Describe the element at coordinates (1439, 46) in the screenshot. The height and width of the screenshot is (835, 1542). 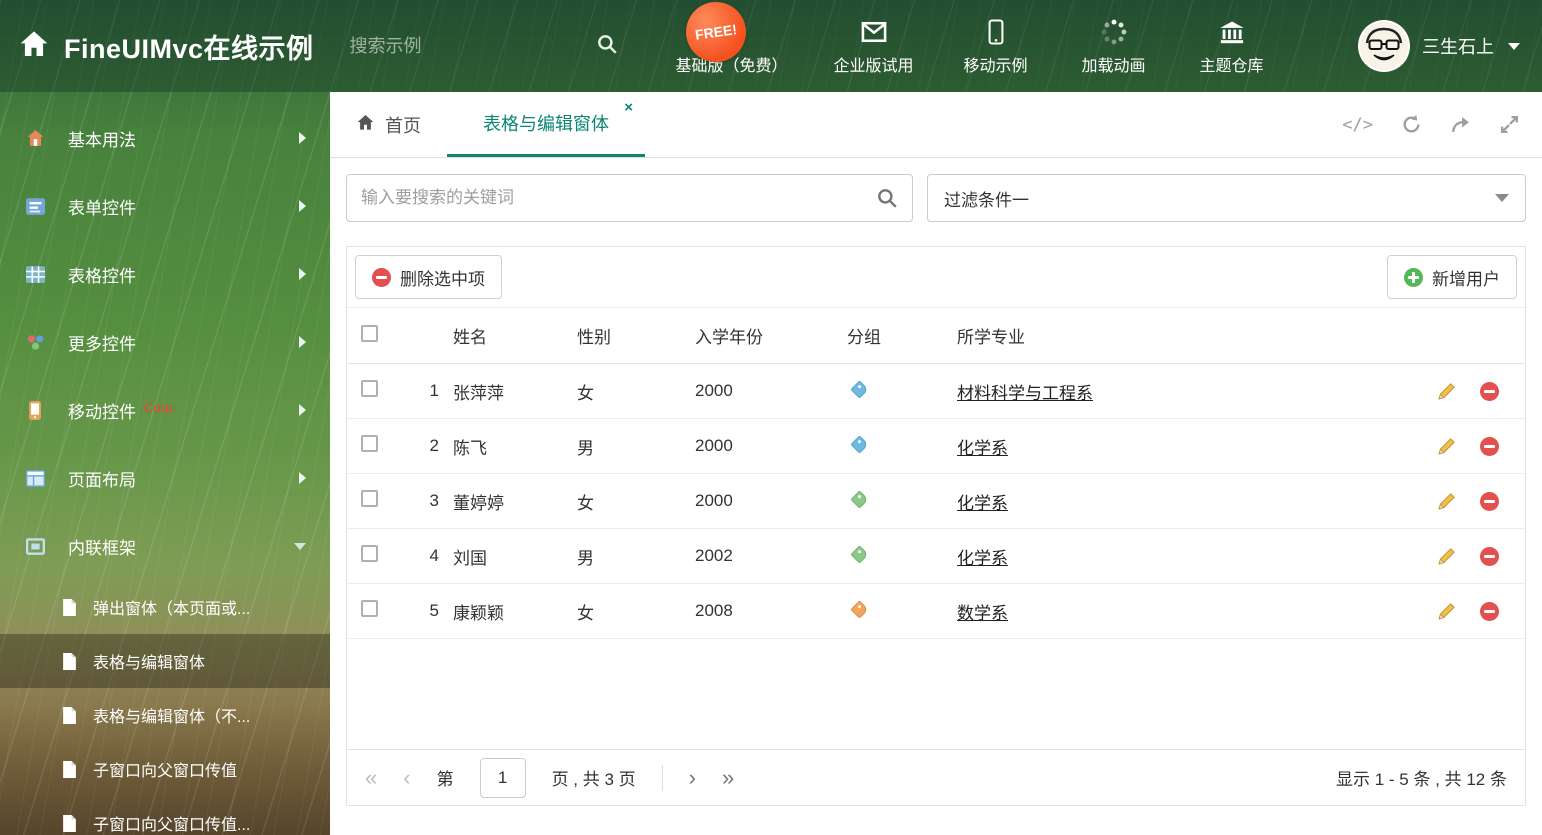
I see `user-menu: 三生石上` at that location.